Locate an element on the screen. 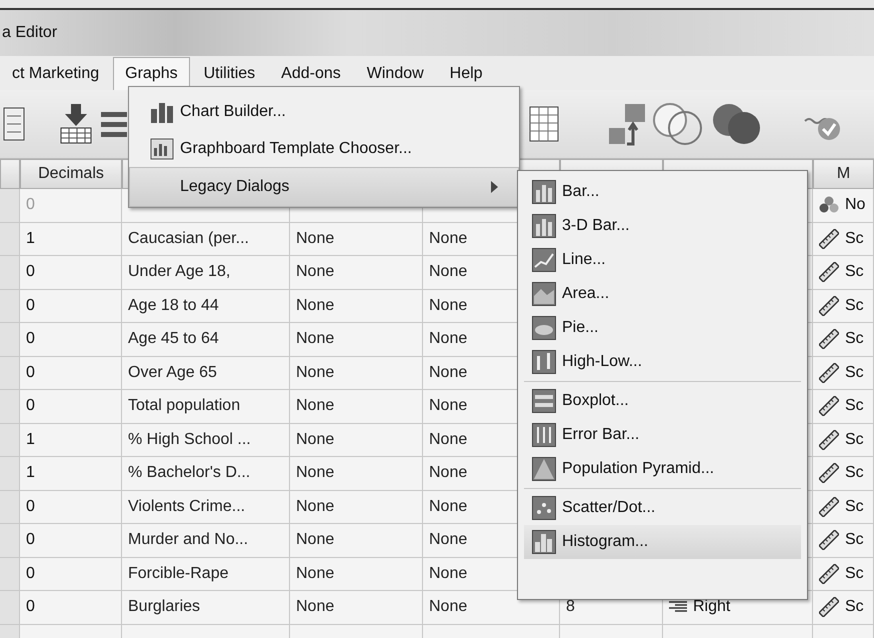 The height and width of the screenshot is (638, 874). value-labels-icon is located at coordinates (627, 124).